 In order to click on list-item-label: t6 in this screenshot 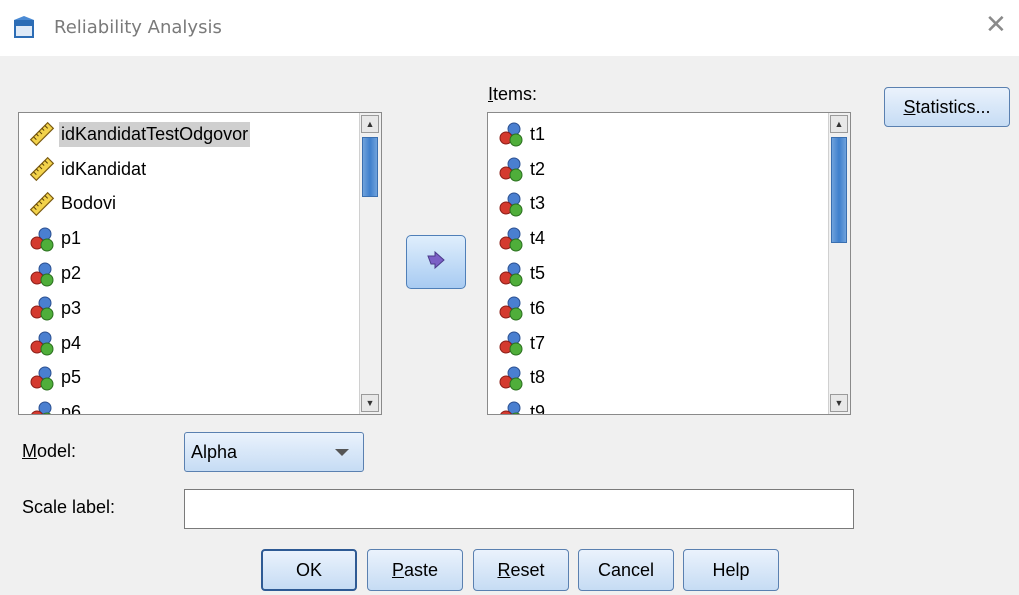, I will do `click(538, 307)`.